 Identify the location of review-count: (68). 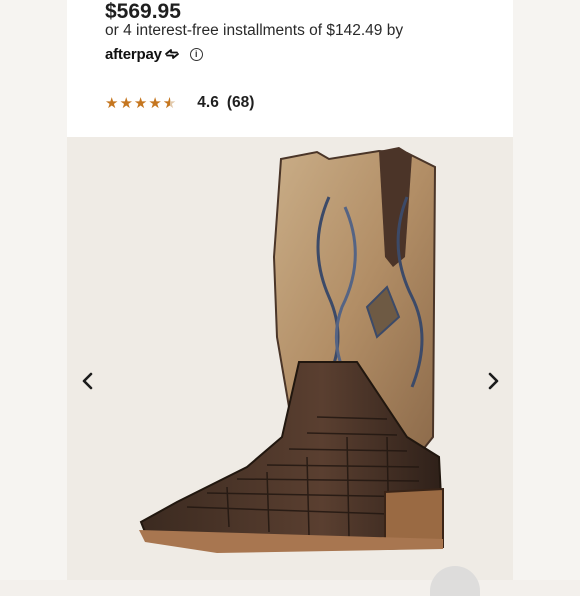
(241, 103).